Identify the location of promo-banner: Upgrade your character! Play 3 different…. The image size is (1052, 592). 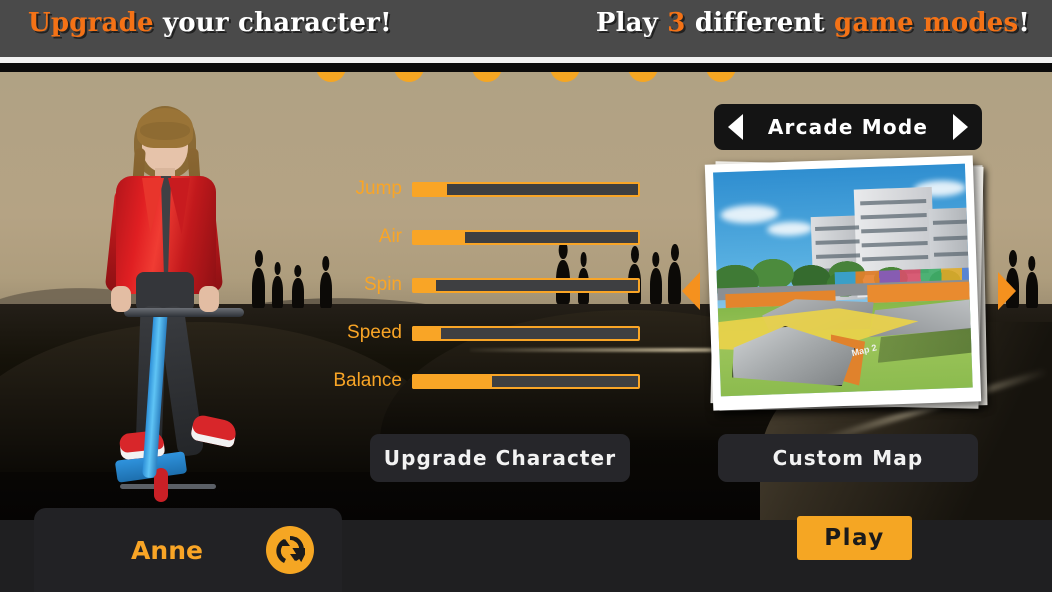
(526, 28).